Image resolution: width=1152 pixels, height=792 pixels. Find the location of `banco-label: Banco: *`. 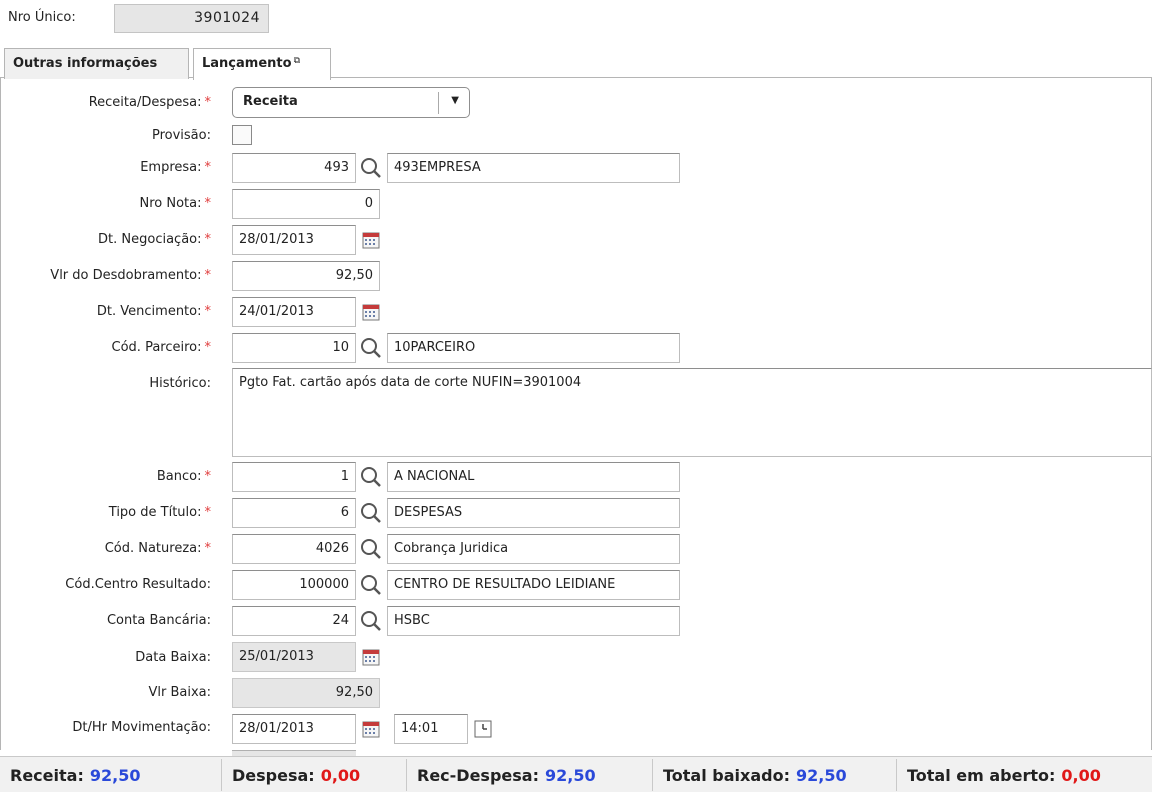

banco-label: Banco: * is located at coordinates (184, 476).